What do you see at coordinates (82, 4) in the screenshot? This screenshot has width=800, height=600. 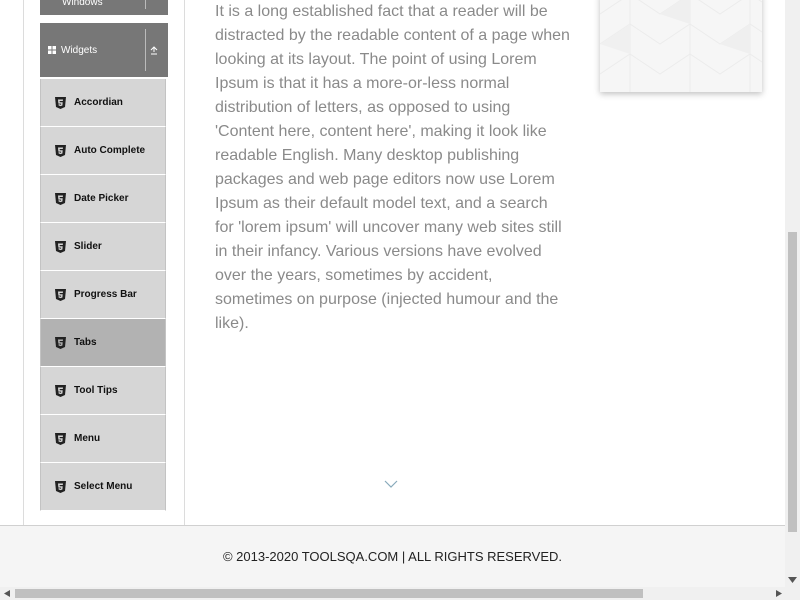 I see `group-header-label: Windows` at bounding box center [82, 4].